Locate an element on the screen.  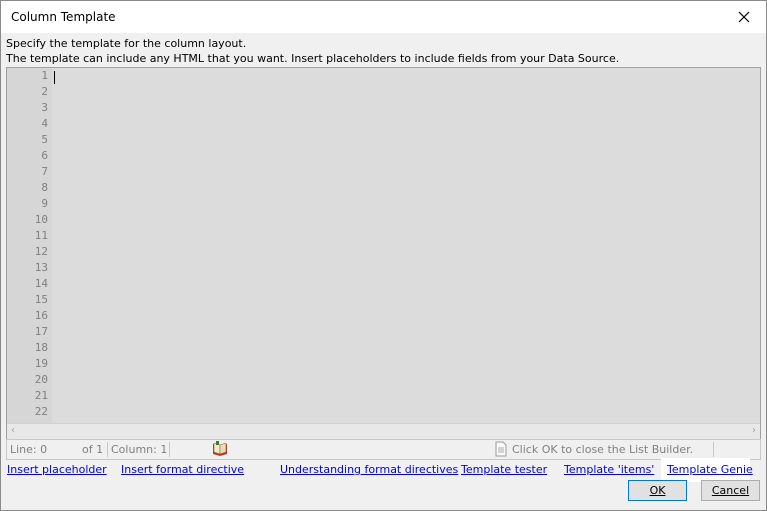
line-number: 12 is located at coordinates (41, 251).